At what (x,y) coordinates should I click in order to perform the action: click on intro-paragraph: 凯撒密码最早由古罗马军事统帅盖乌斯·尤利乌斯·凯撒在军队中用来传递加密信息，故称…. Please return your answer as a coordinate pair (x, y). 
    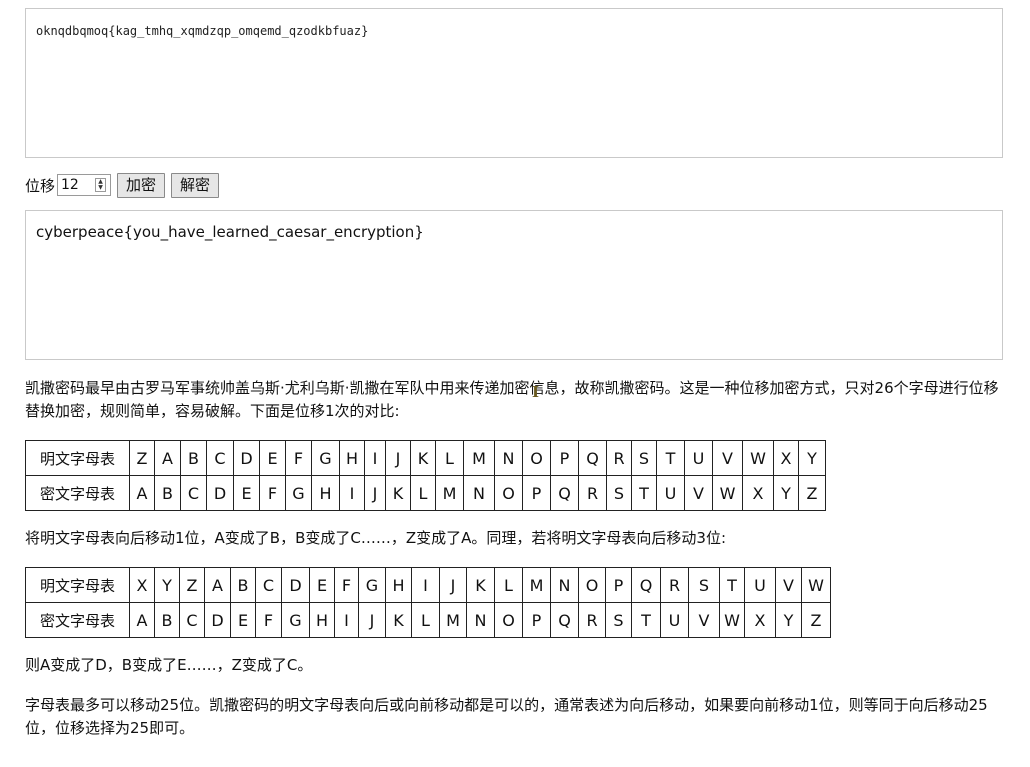
    Looking at the image, I should click on (512, 399).